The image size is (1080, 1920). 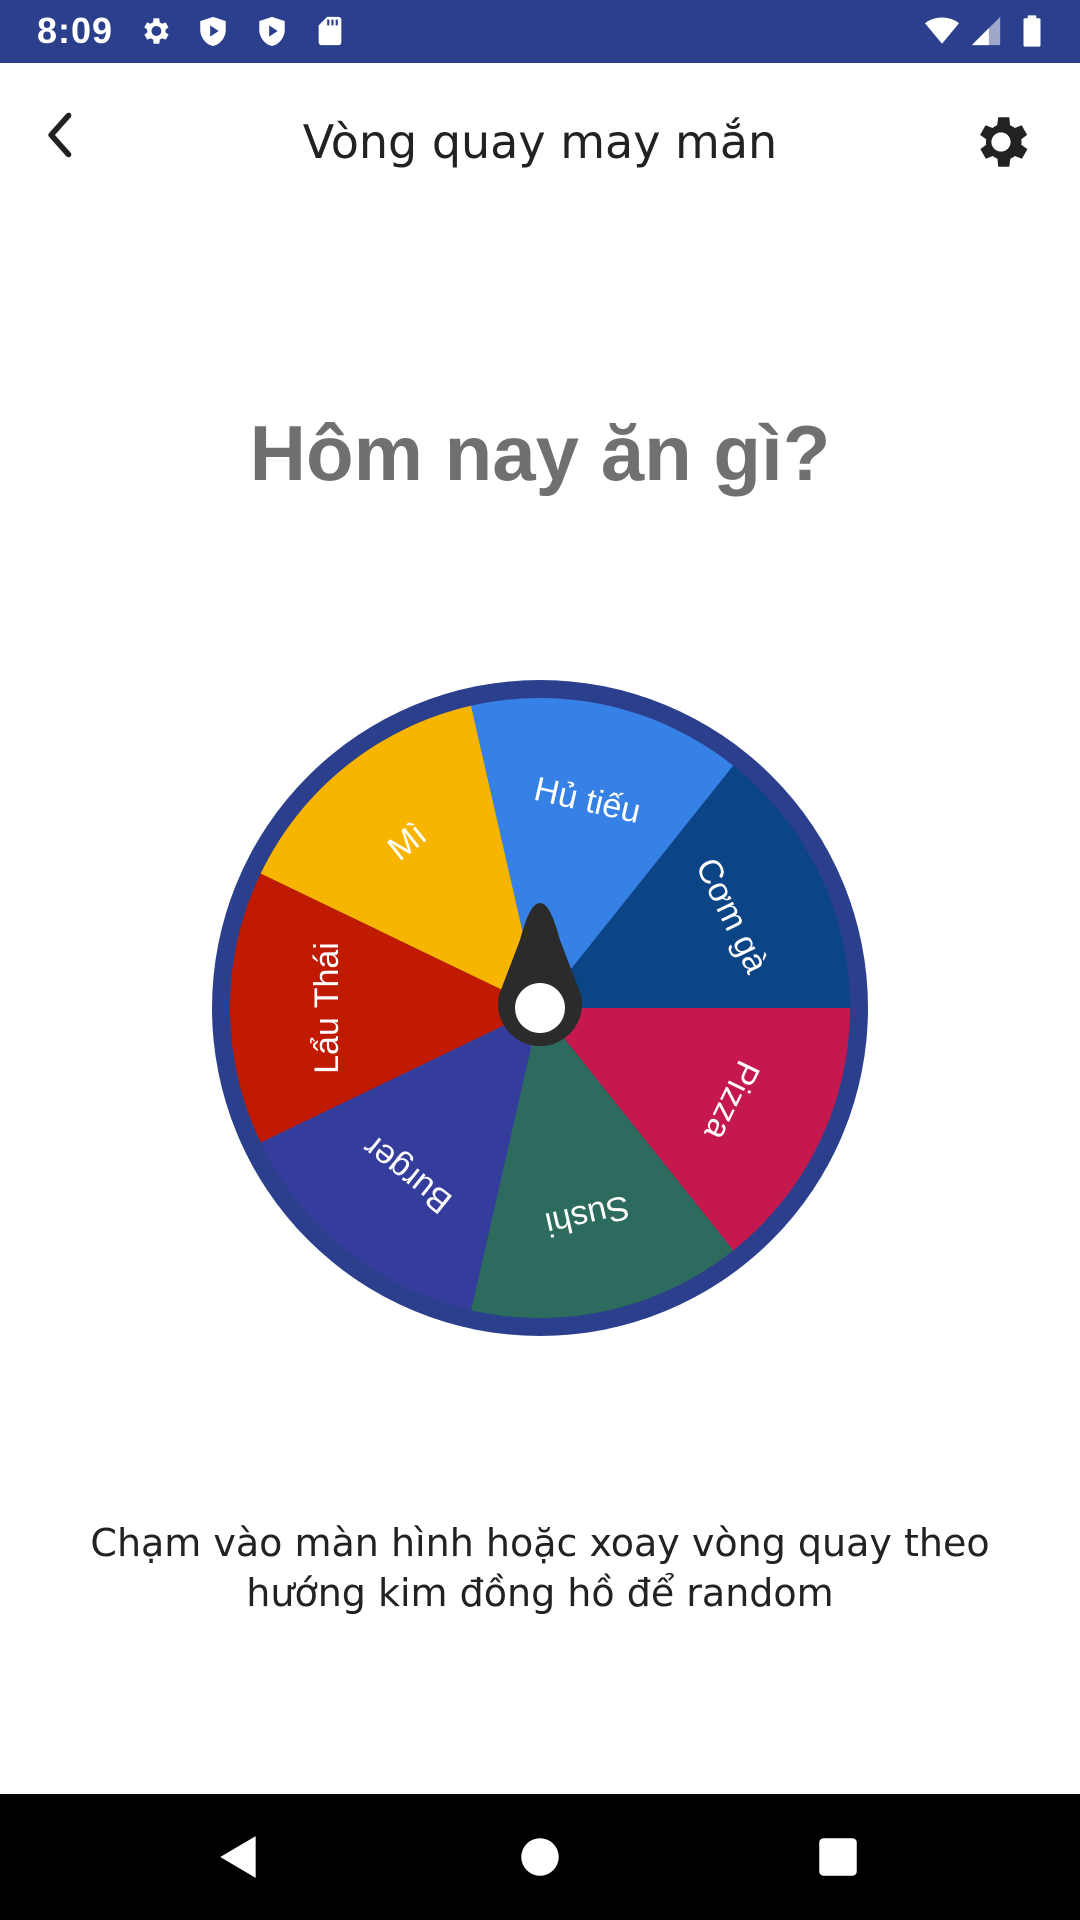 I want to click on page-title: Vòng quay may mắn, so click(x=540, y=142).